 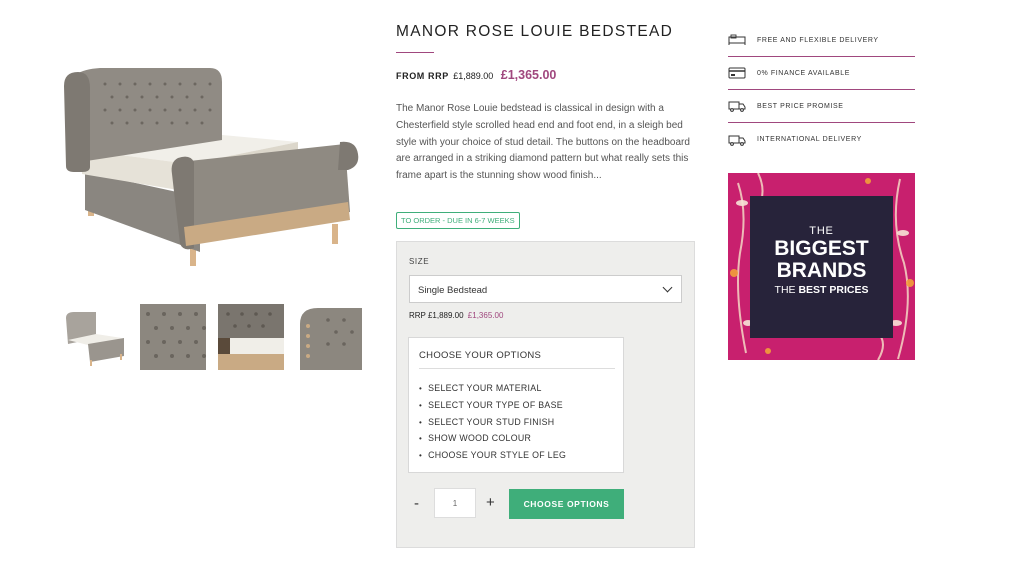 What do you see at coordinates (821, 231) in the screenshot?
I see `promo-line-the: THE` at bounding box center [821, 231].